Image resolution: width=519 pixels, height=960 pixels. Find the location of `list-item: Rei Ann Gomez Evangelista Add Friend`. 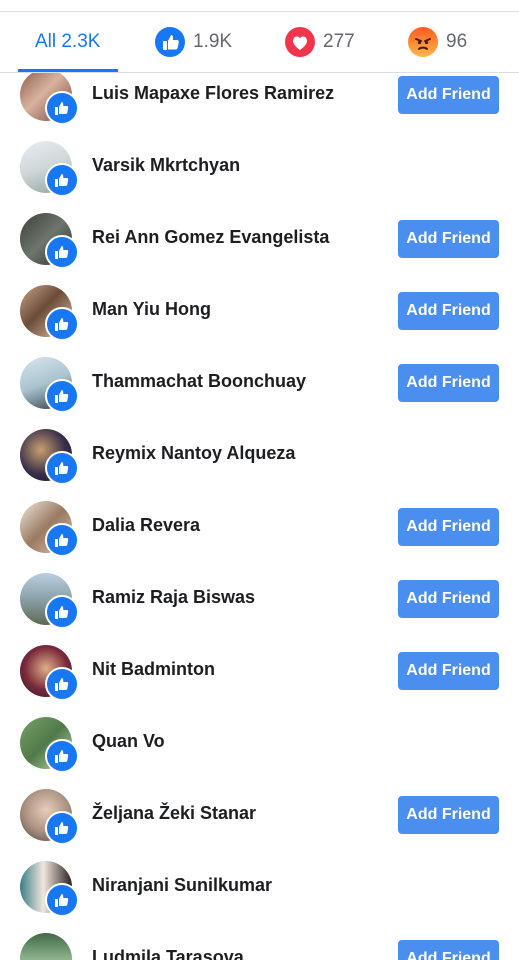

list-item: Rei Ann Gomez Evangelista Add Friend is located at coordinates (259, 239).